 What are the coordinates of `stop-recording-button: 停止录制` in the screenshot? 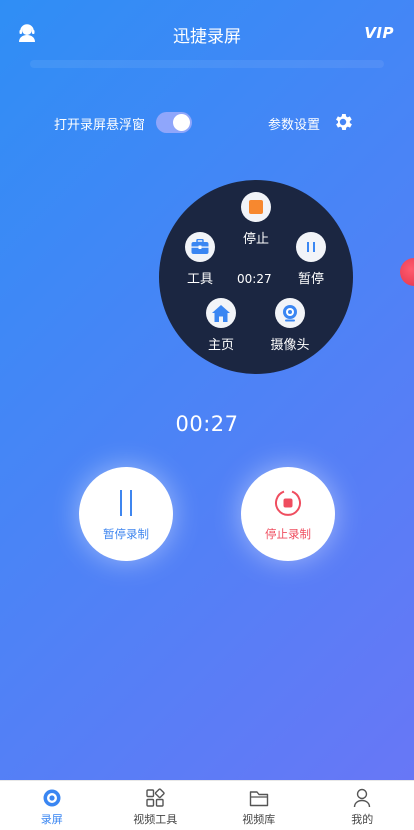 It's located at (288, 514).